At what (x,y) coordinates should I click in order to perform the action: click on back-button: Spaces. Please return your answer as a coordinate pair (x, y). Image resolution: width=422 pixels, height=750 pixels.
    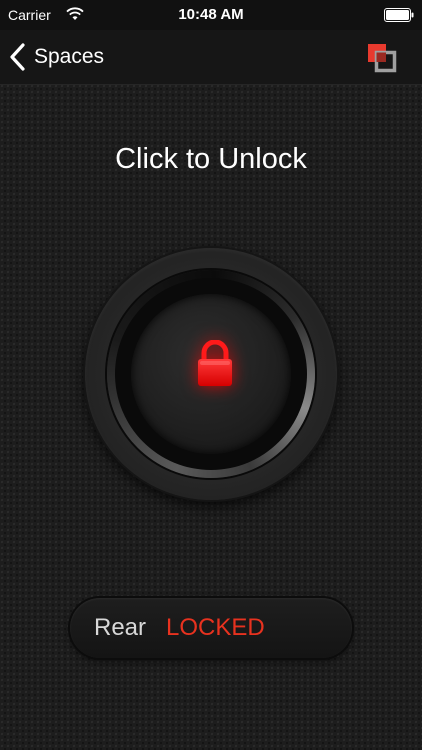
    Looking at the image, I should click on (56, 57).